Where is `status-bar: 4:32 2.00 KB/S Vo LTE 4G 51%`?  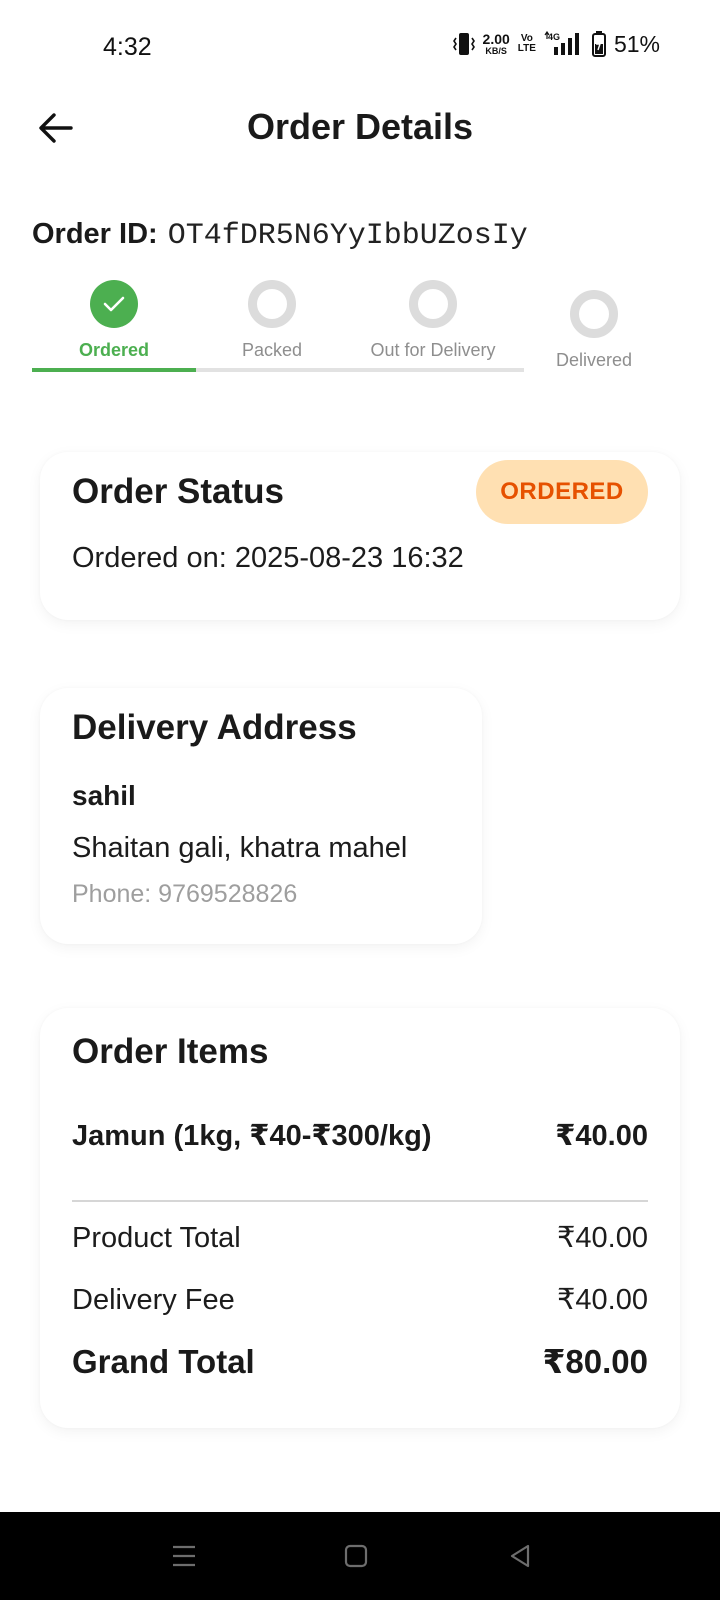
status-bar: 4:32 2.00 KB/S Vo LTE 4G 51% is located at coordinates (360, 48).